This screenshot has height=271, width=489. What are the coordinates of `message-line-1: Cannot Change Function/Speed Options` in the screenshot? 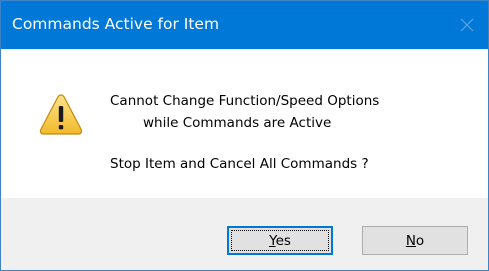 It's located at (245, 101).